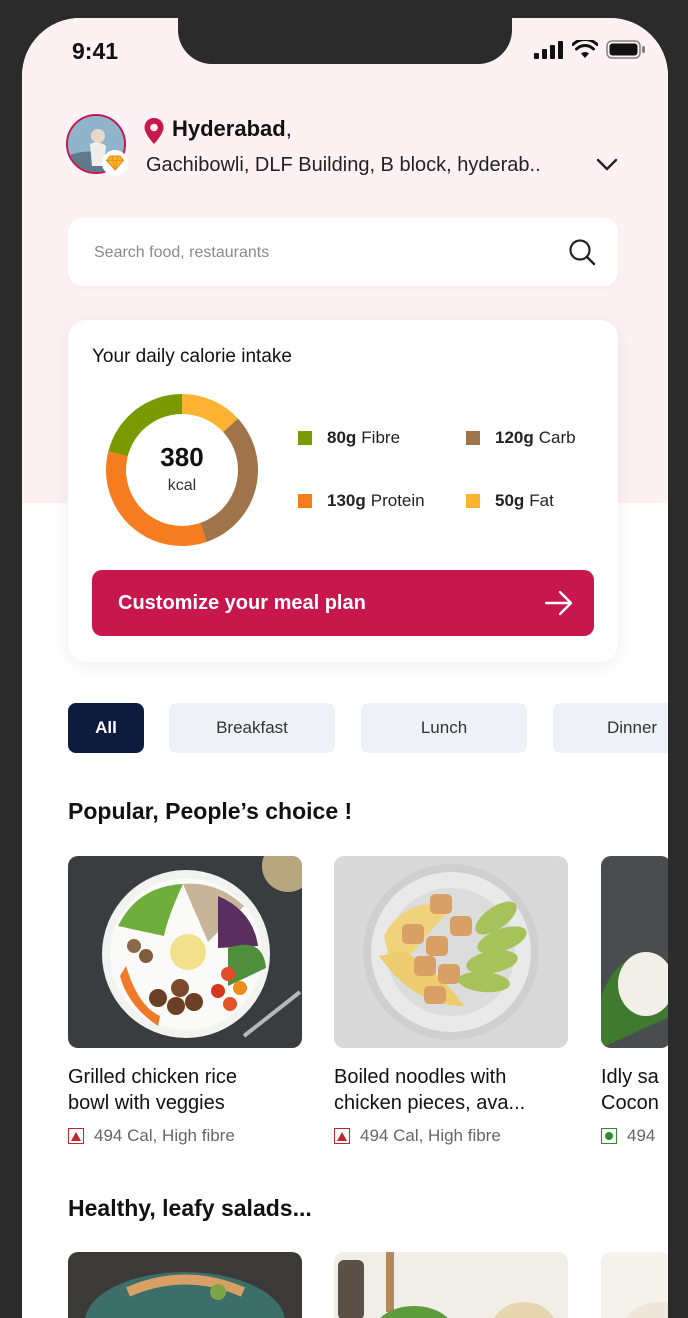 This screenshot has height=1318, width=688. Describe the element at coordinates (345, 41) in the screenshot. I see `device-notch` at that location.